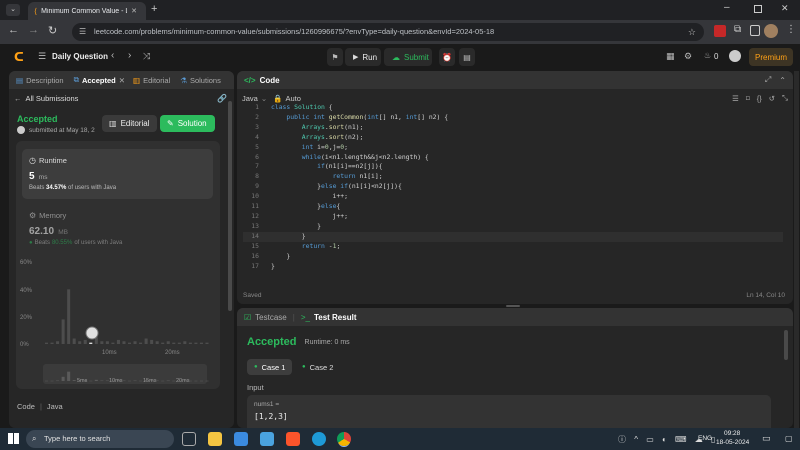  What do you see at coordinates (13, 438) in the screenshot?
I see `windows-start-icon` at bounding box center [13, 438].